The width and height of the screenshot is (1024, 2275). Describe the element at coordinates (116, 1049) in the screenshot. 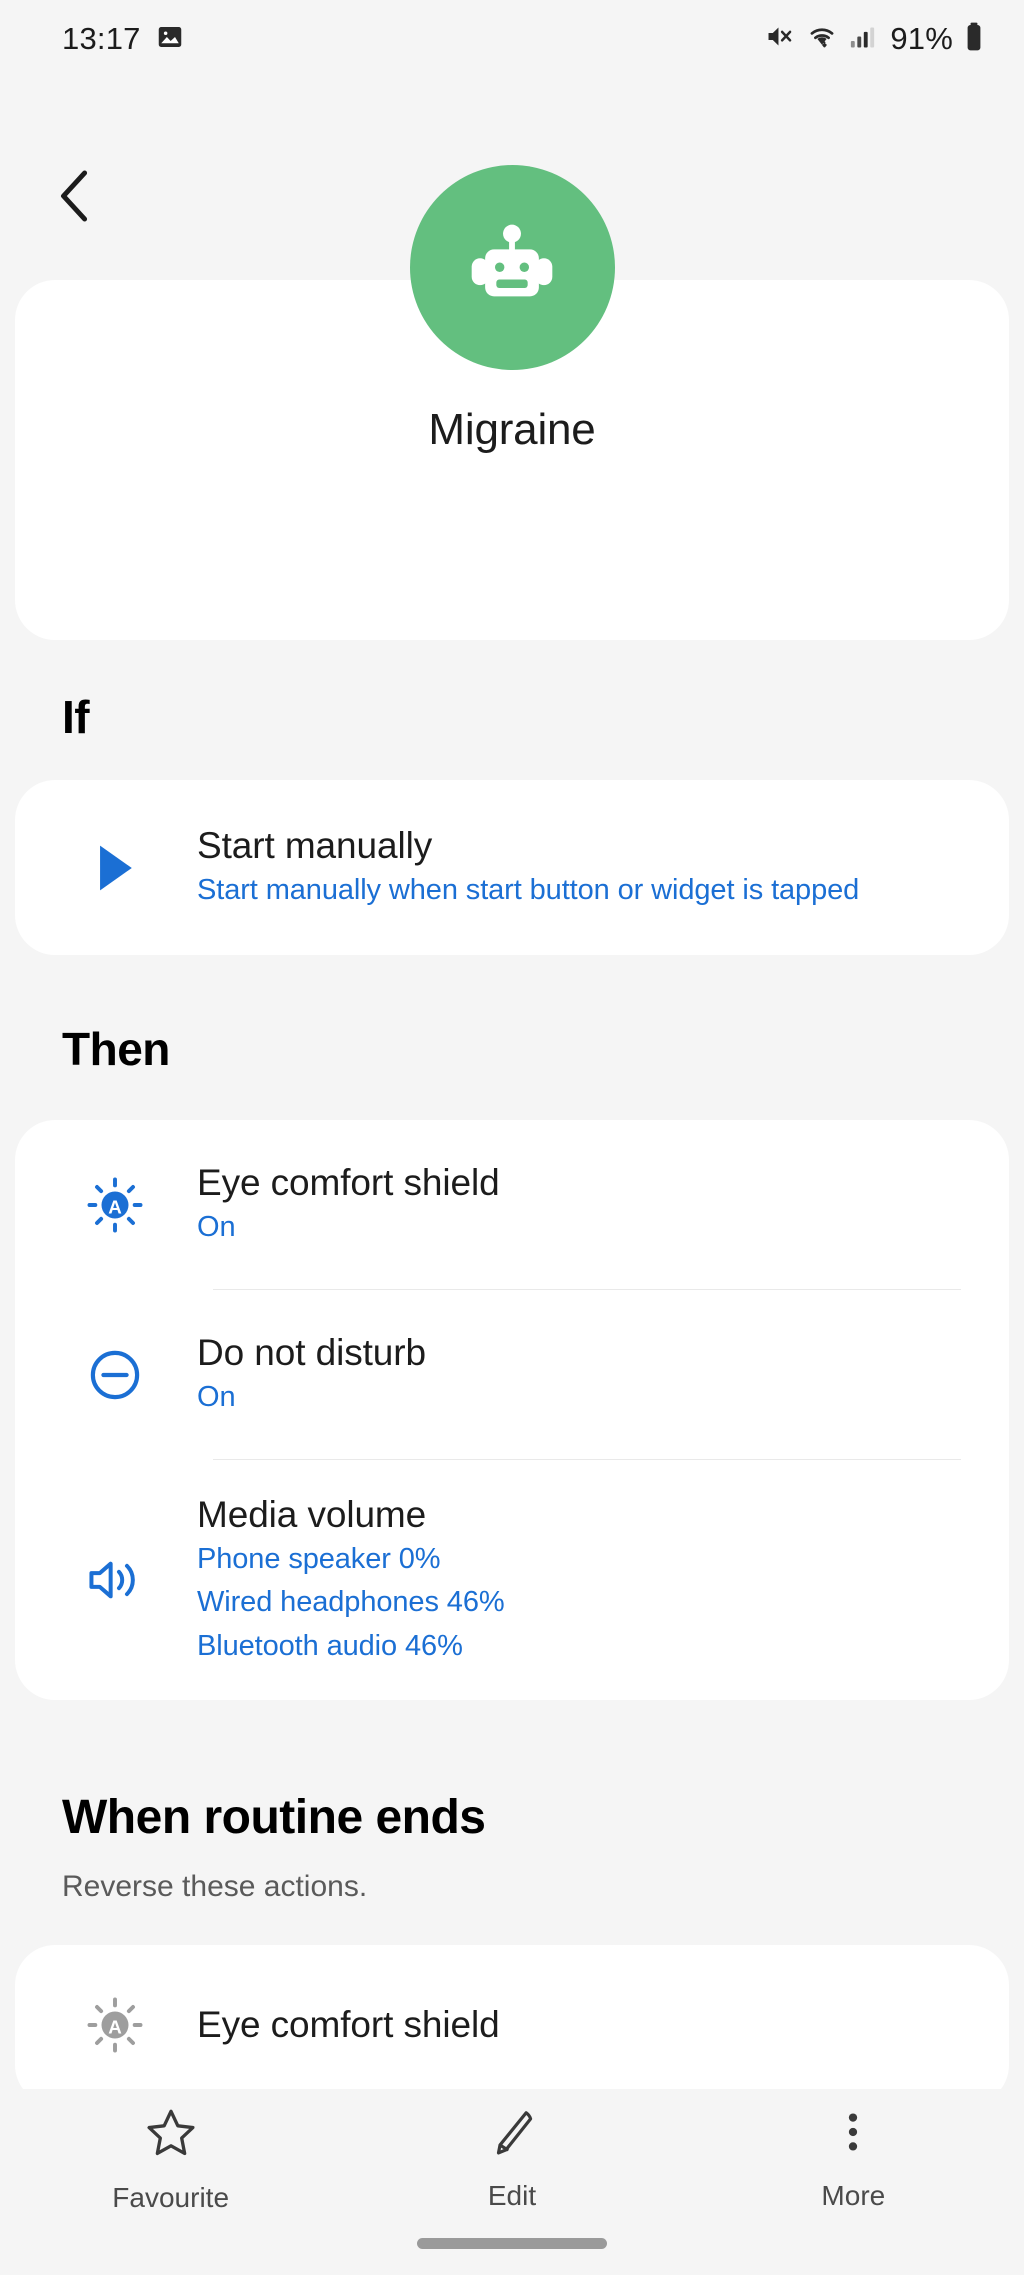

I see `section-heading-then: Then` at that location.